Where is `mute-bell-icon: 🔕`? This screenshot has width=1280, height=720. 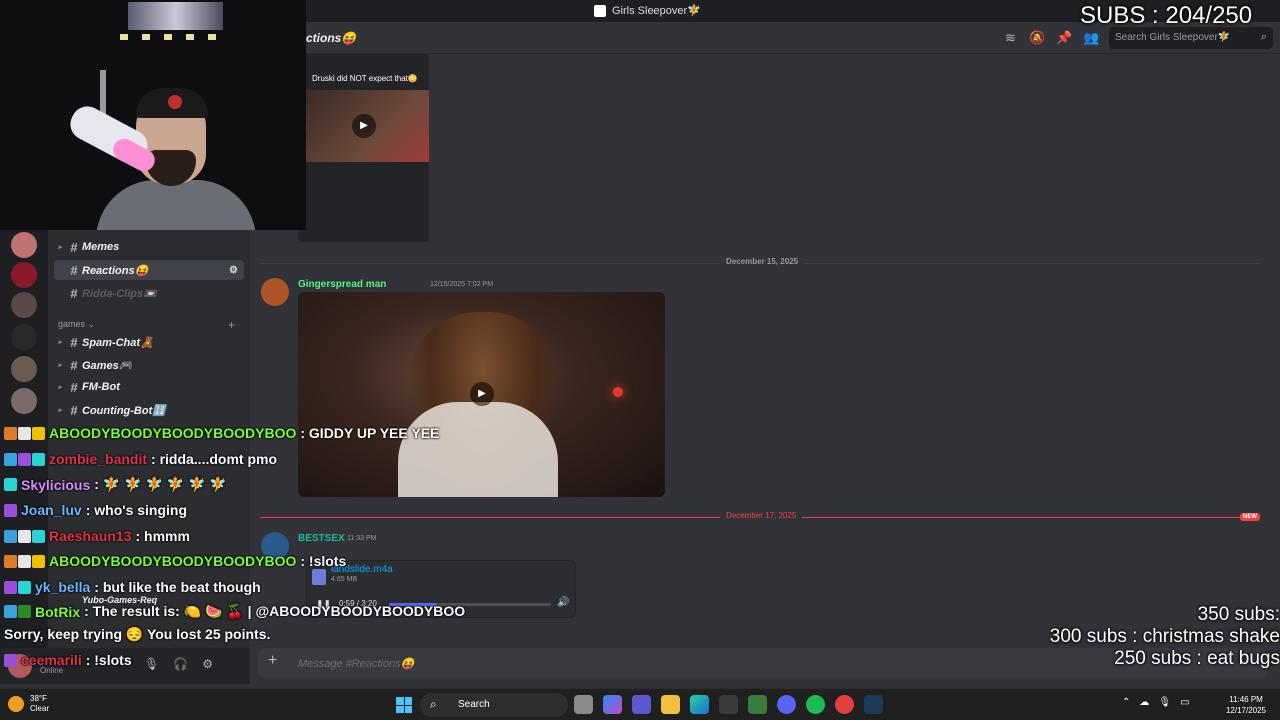
mute-bell-icon: 🔕 is located at coordinates (1037, 37).